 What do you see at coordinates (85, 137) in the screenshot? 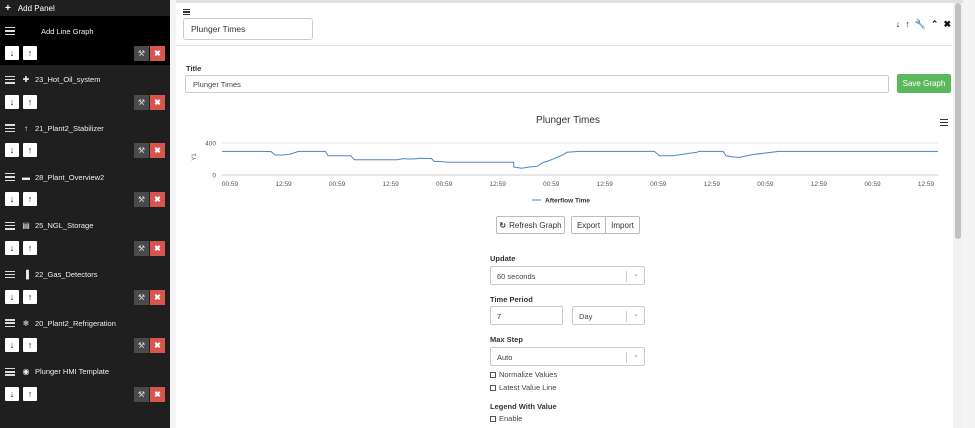
I see `panel-item: ↑ 21_Plant2_Stabilizer ↓ ↑ ⚒ ✖` at bounding box center [85, 137].